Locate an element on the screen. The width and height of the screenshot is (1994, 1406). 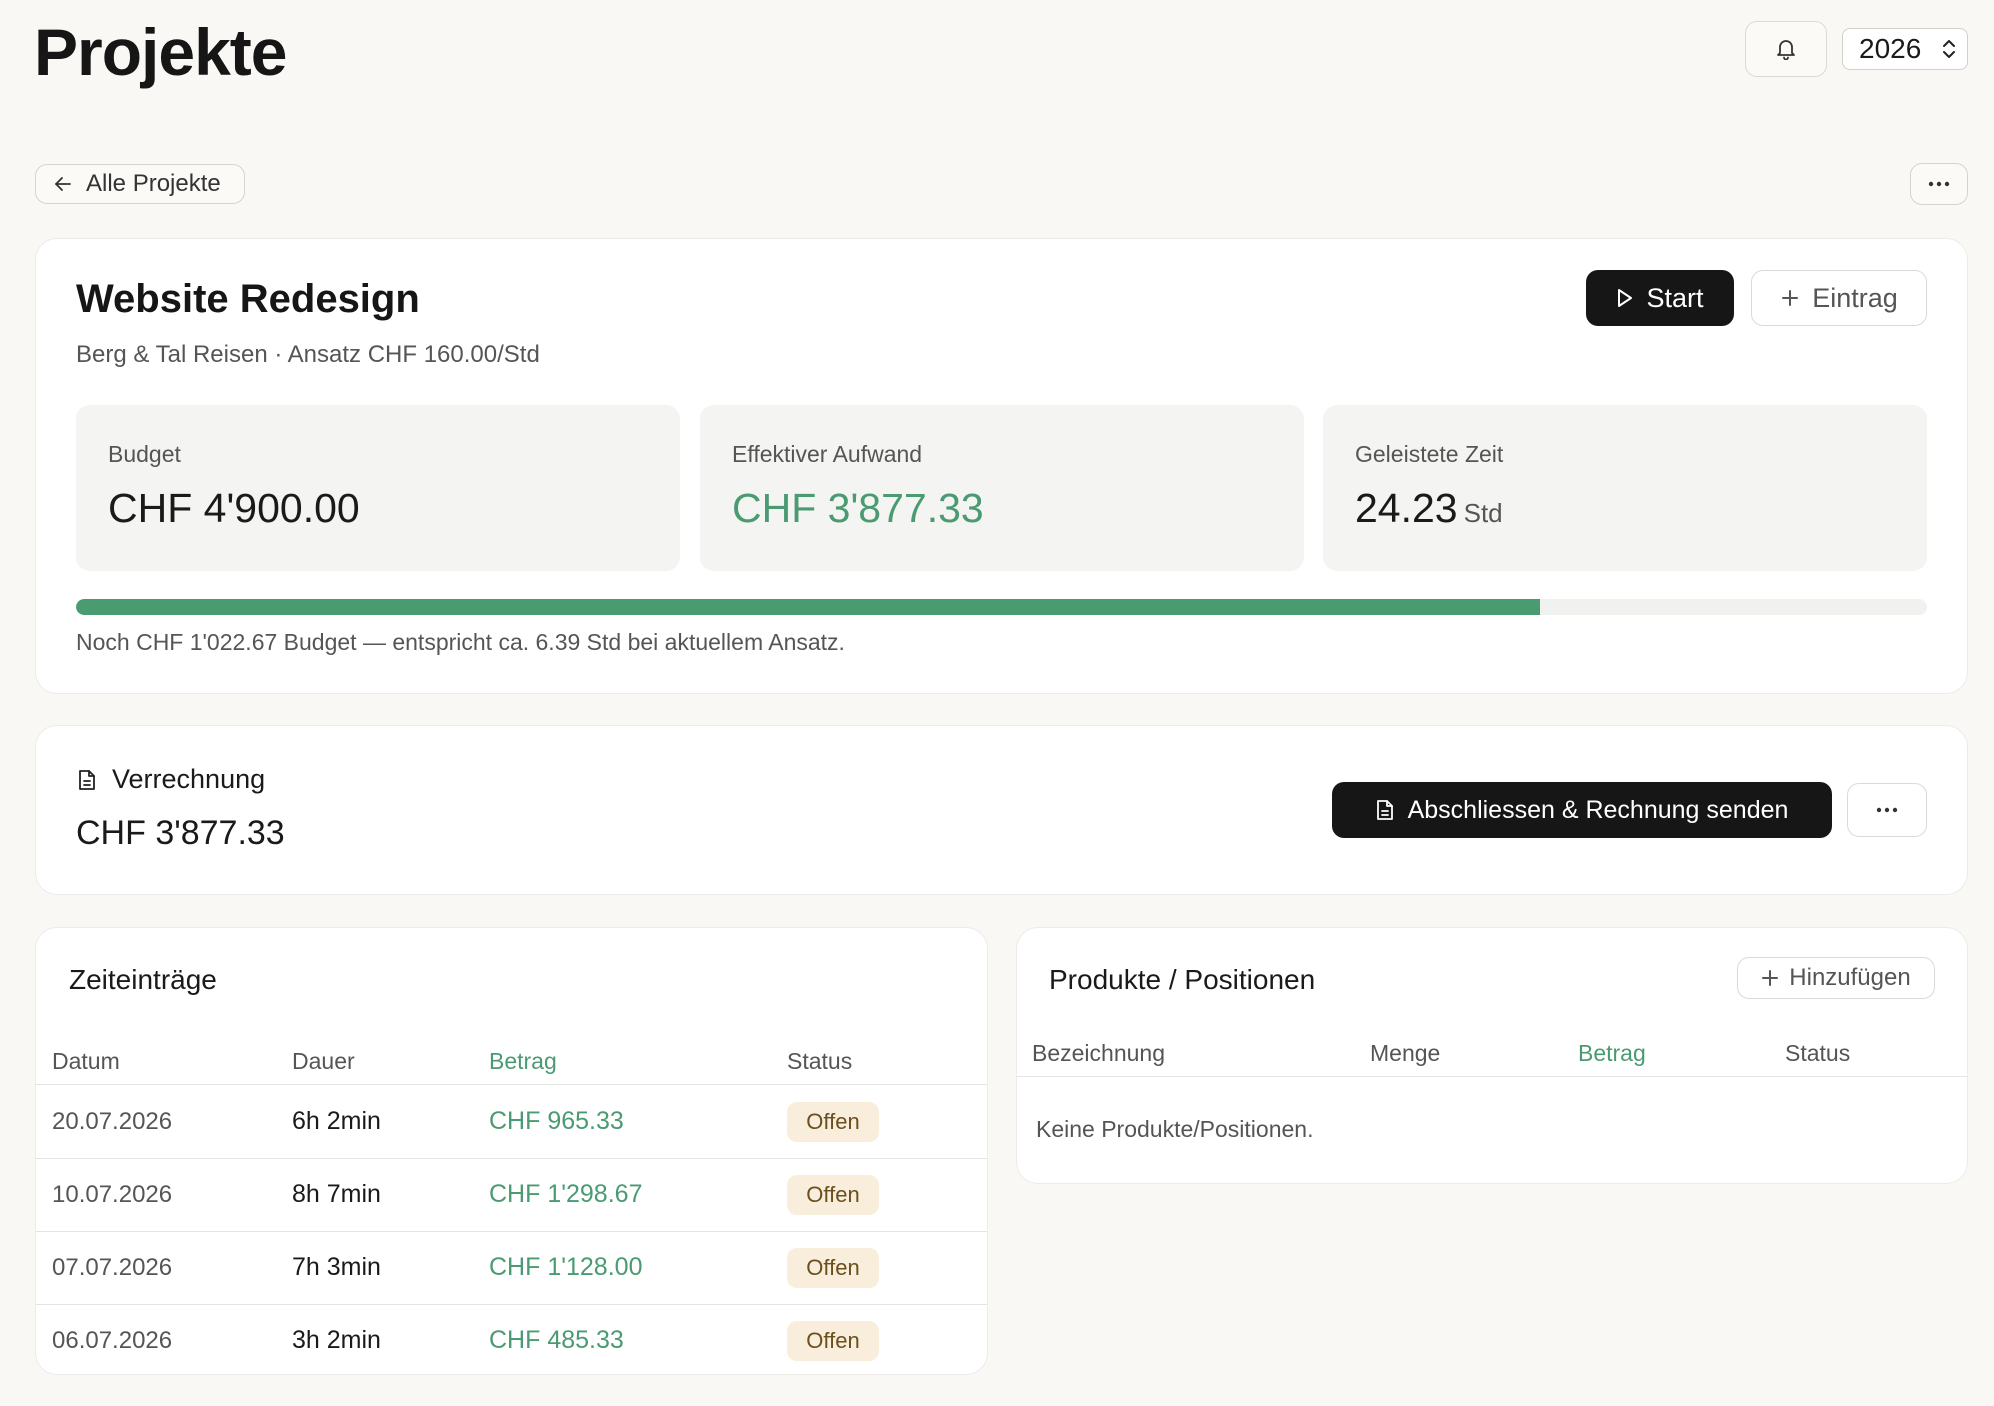
products-header: Bezeichnung Menge Betrag Status is located at coordinates (1492, 1052).